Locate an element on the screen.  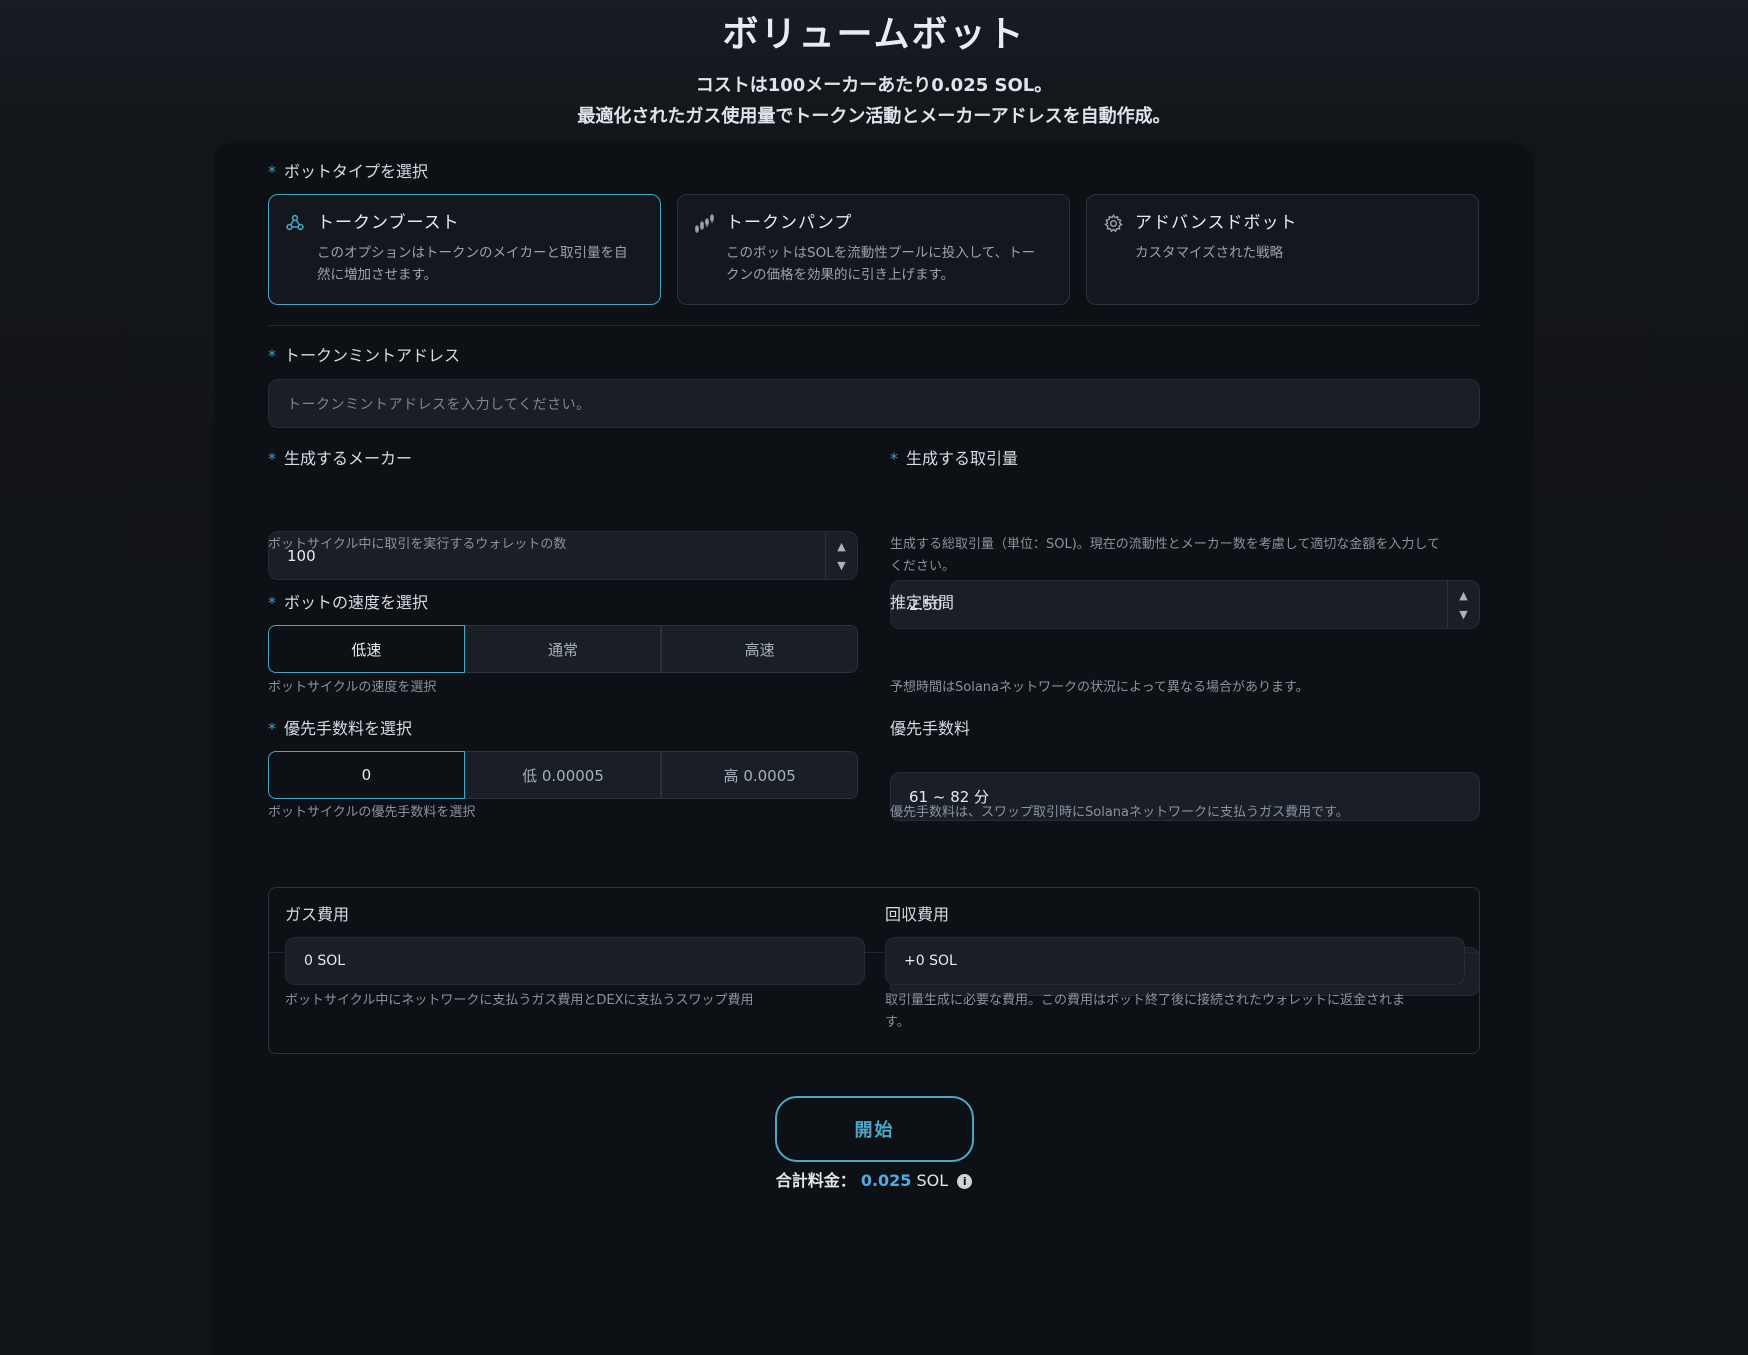
priority-select-label: * 優先手数料を選択 is located at coordinates (340, 728).